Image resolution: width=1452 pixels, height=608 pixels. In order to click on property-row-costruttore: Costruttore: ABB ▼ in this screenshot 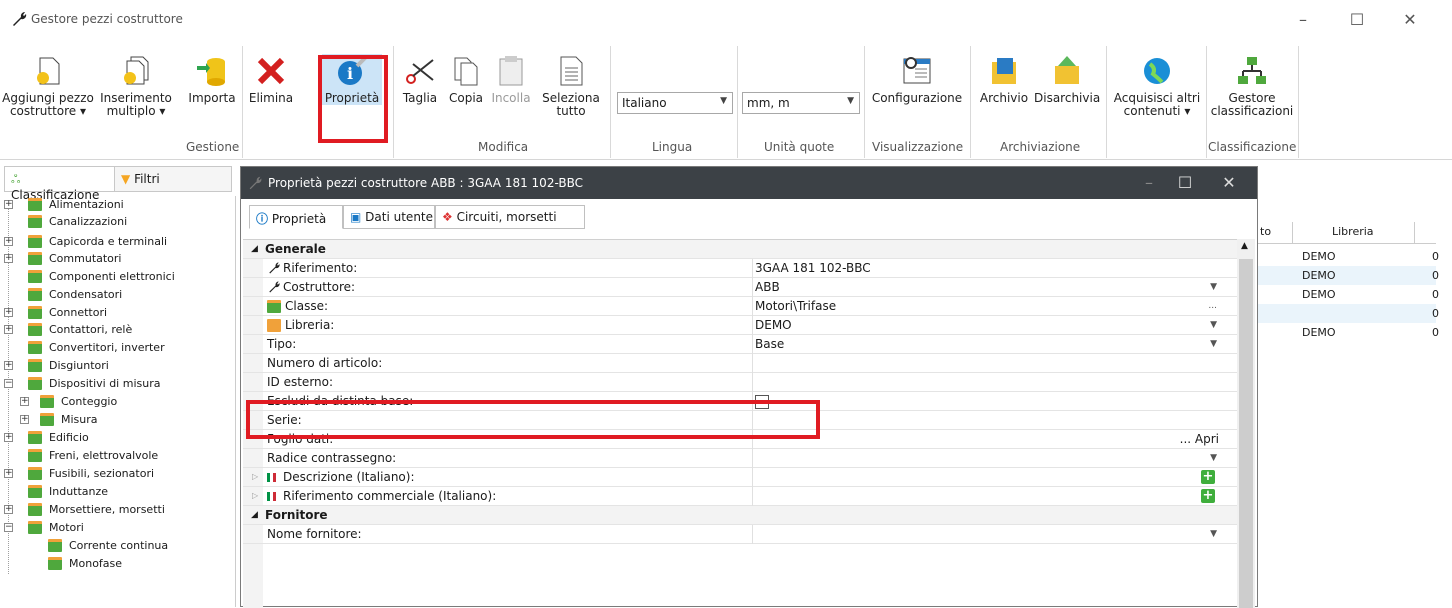, I will do `click(740, 287)`.